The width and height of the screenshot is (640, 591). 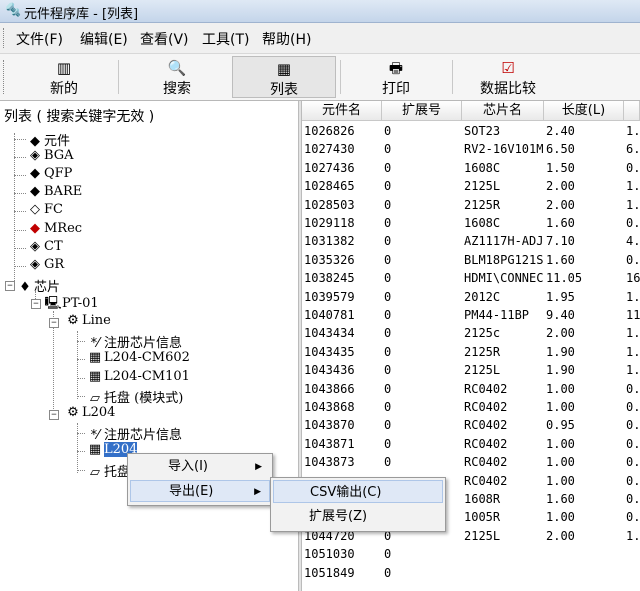 I want to click on tree-item-qfp: ◆ QFP, so click(x=49, y=175).